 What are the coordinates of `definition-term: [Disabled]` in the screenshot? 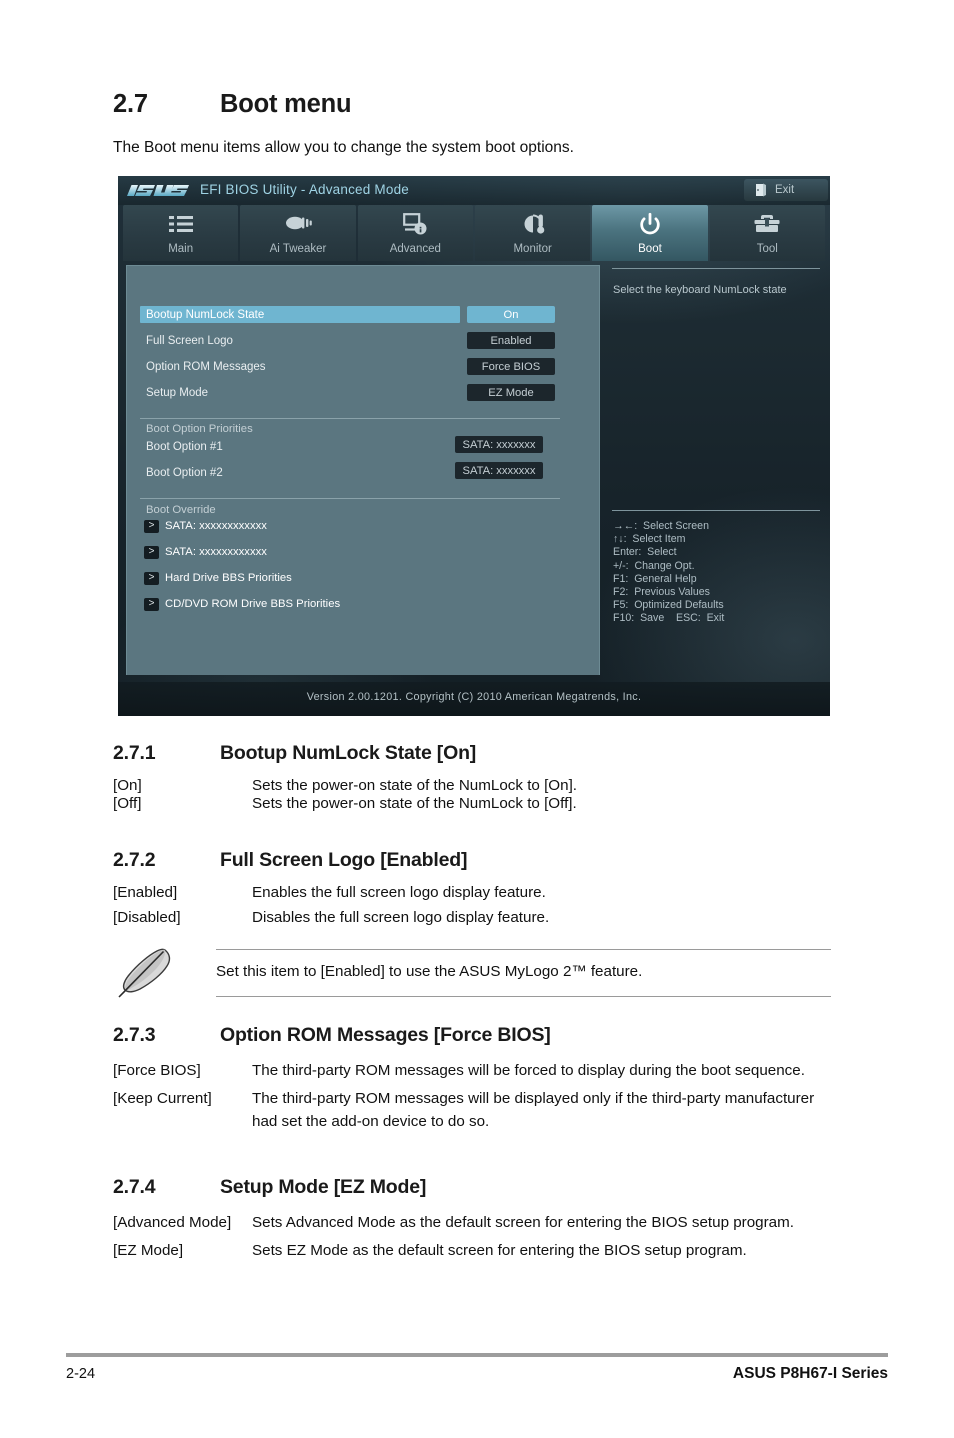 It's located at (147, 917).